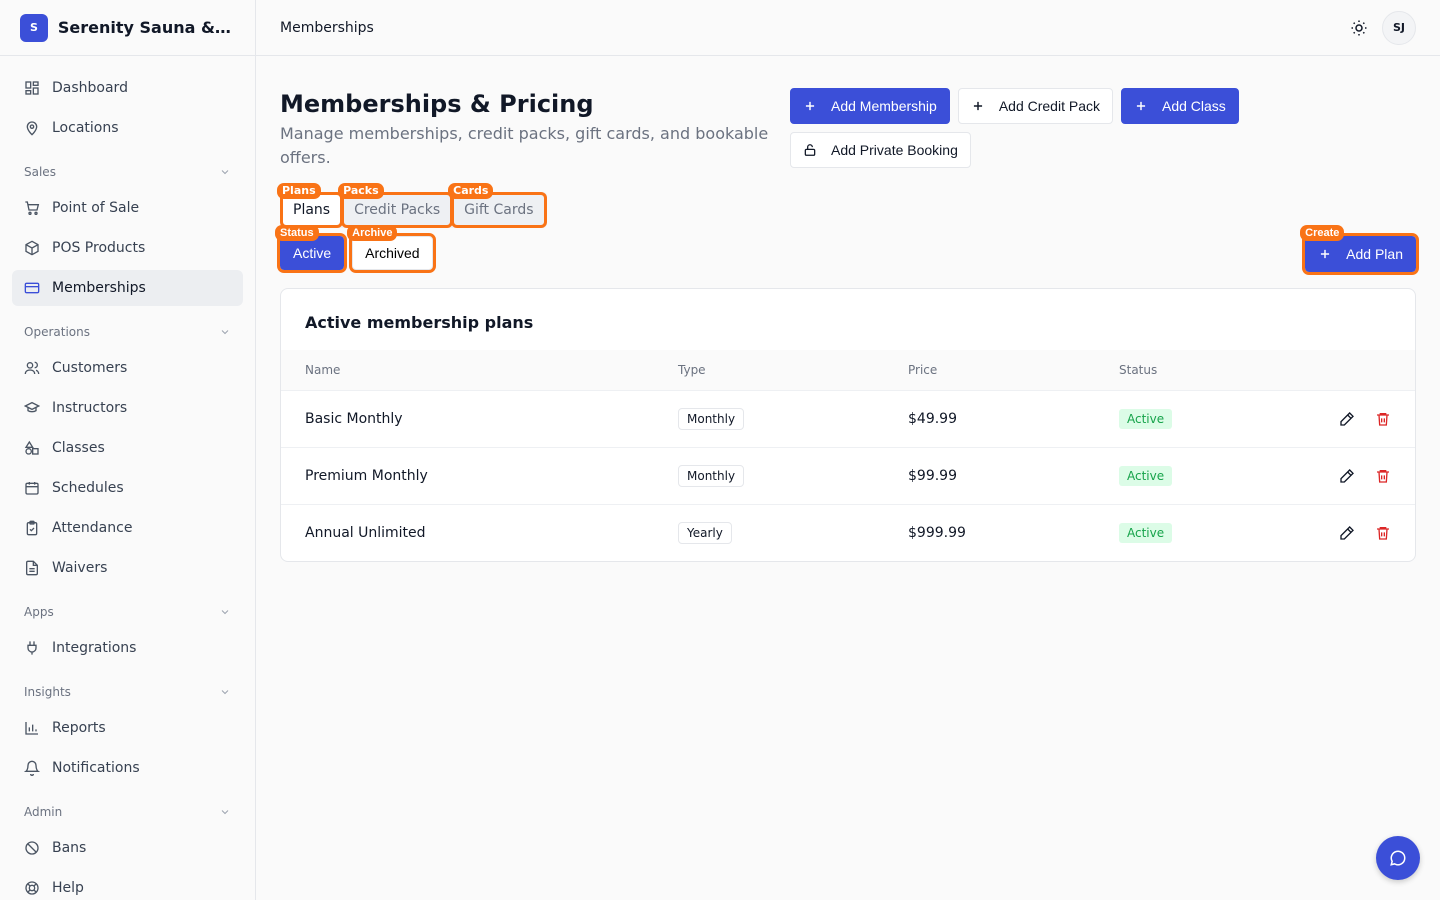 The height and width of the screenshot is (900, 1440). What do you see at coordinates (32, 568) in the screenshot?
I see `file-text-icon` at bounding box center [32, 568].